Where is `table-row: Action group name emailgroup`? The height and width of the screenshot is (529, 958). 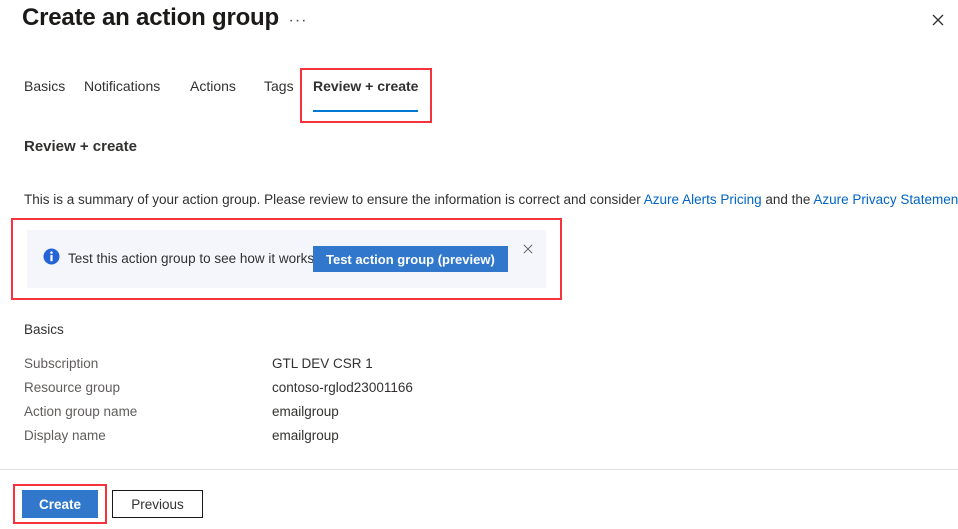
table-row: Action group name emailgroup is located at coordinates (324, 412).